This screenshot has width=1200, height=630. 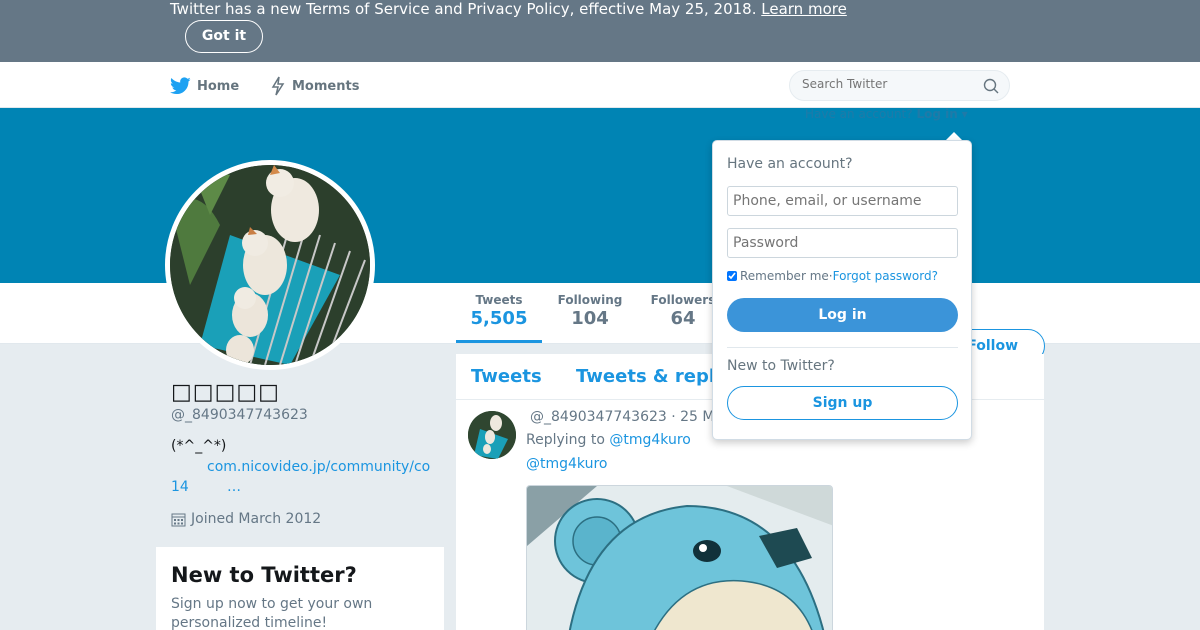 I want to click on cats-photo, so click(x=270, y=265).